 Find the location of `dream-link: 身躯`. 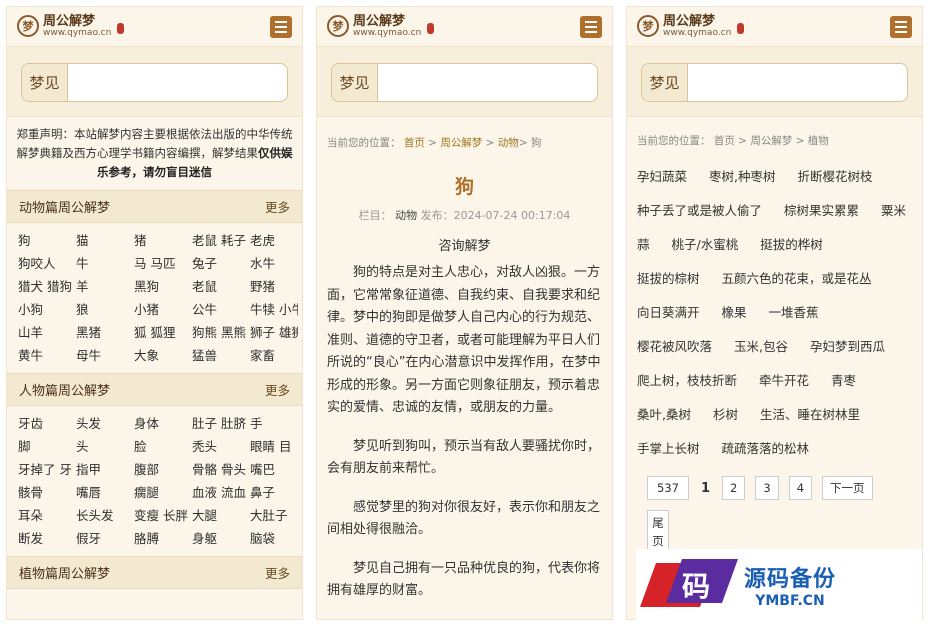

dream-link: 身躯 is located at coordinates (221, 538).